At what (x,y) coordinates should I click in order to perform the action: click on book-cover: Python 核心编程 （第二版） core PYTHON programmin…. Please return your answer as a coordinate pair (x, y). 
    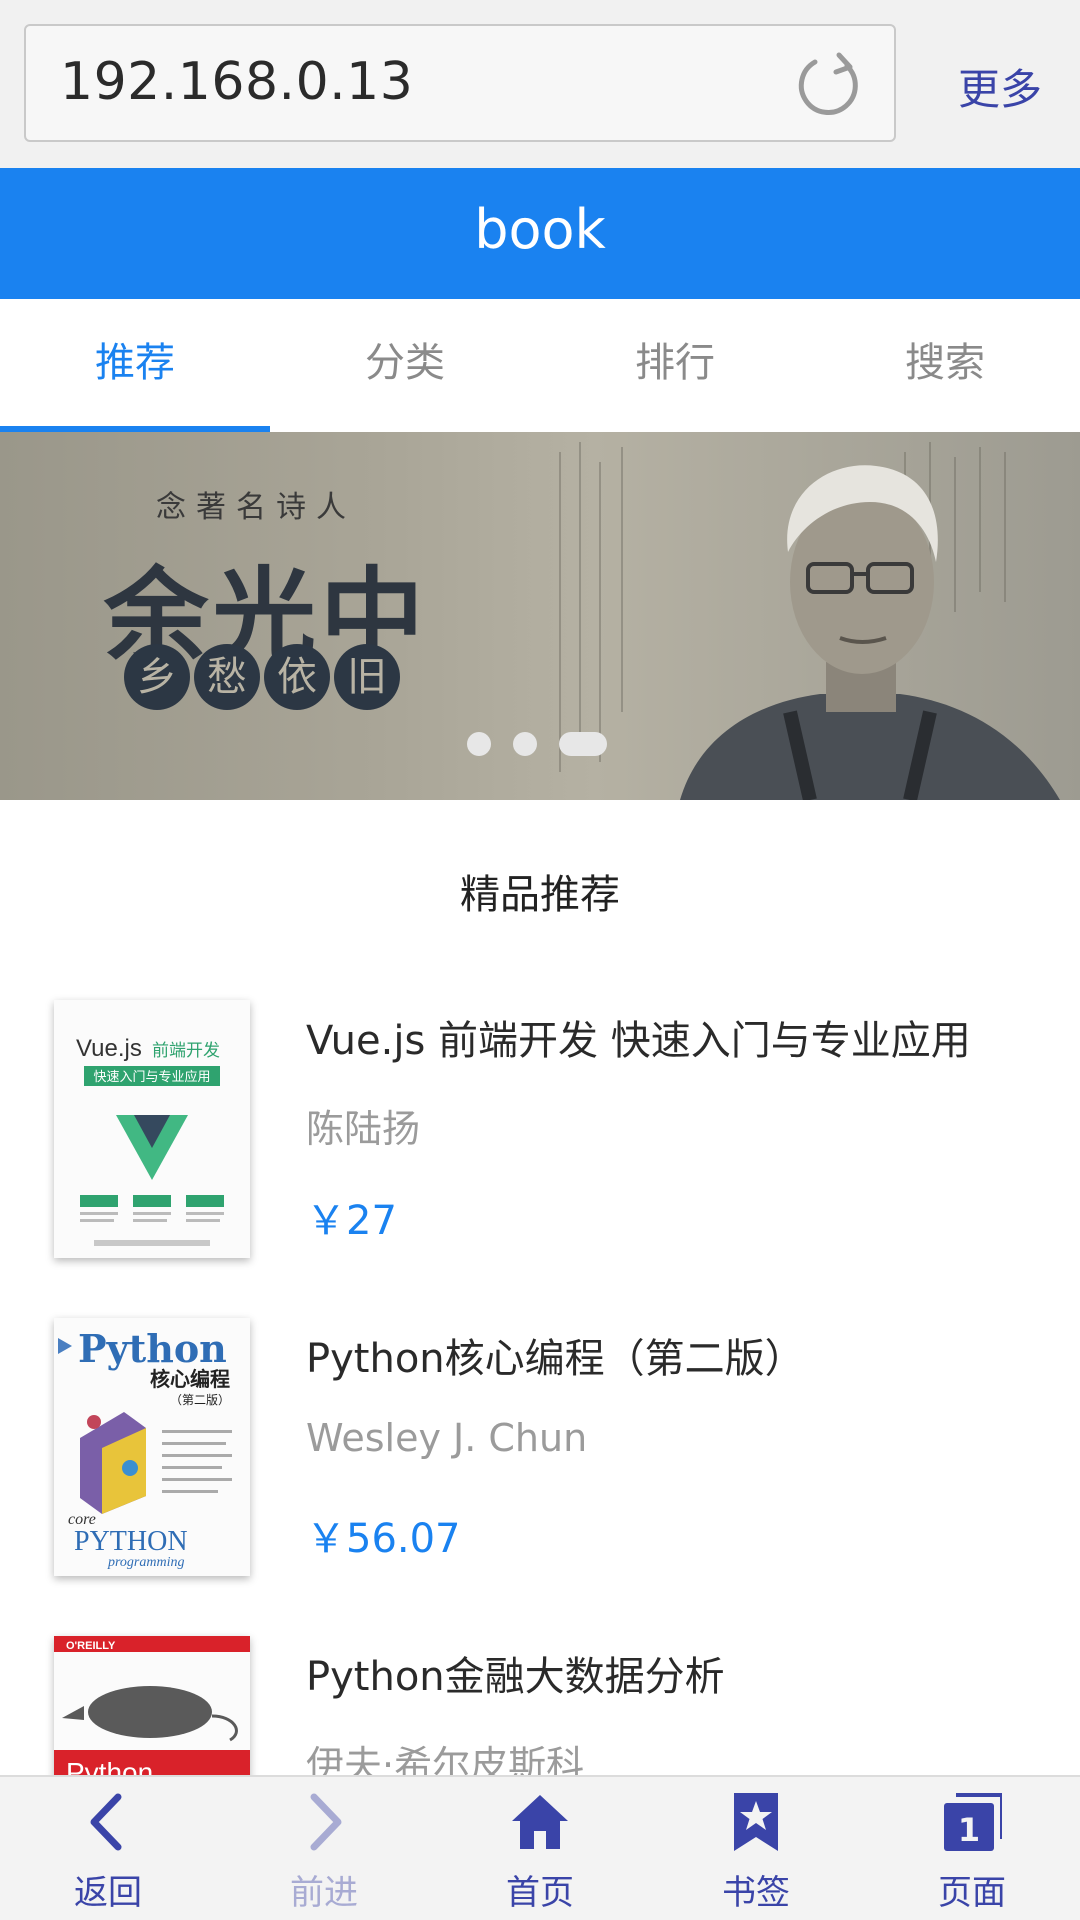
    Looking at the image, I should click on (152, 1447).